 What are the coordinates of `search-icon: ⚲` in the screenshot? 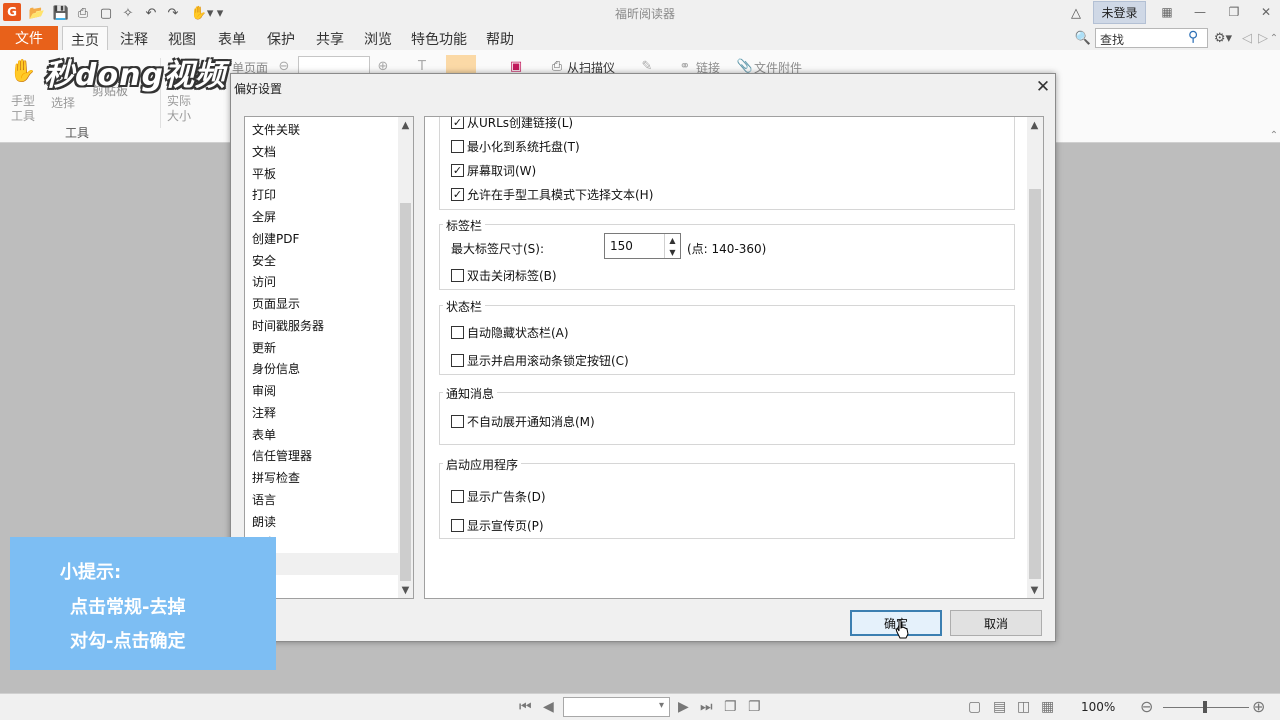 It's located at (1193, 37).